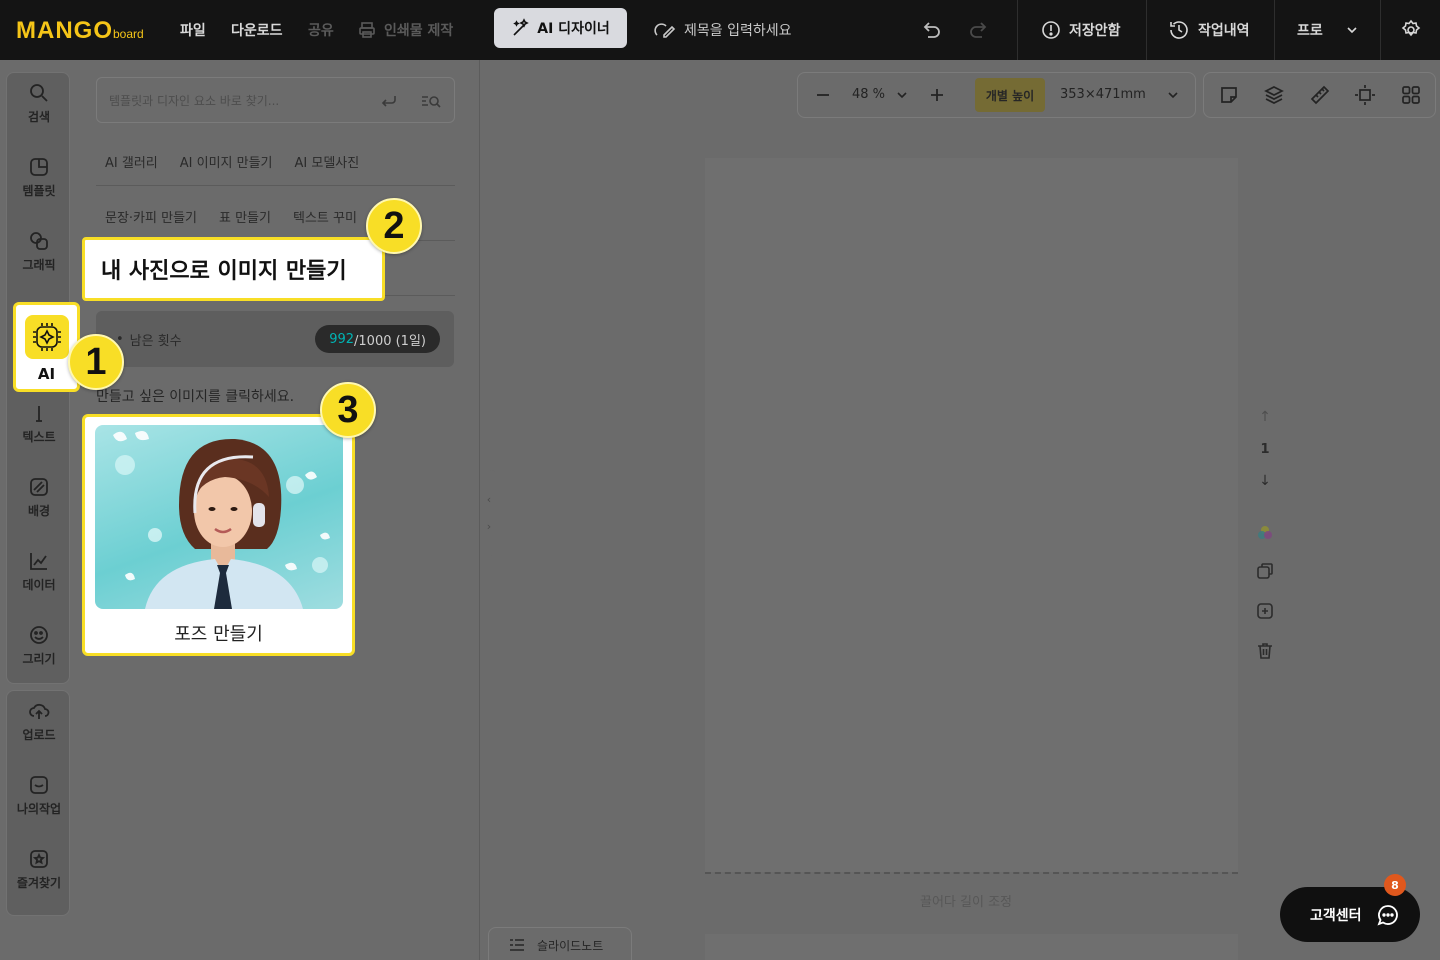  Describe the element at coordinates (1411, 95) in the screenshot. I see `grid-icon` at that location.